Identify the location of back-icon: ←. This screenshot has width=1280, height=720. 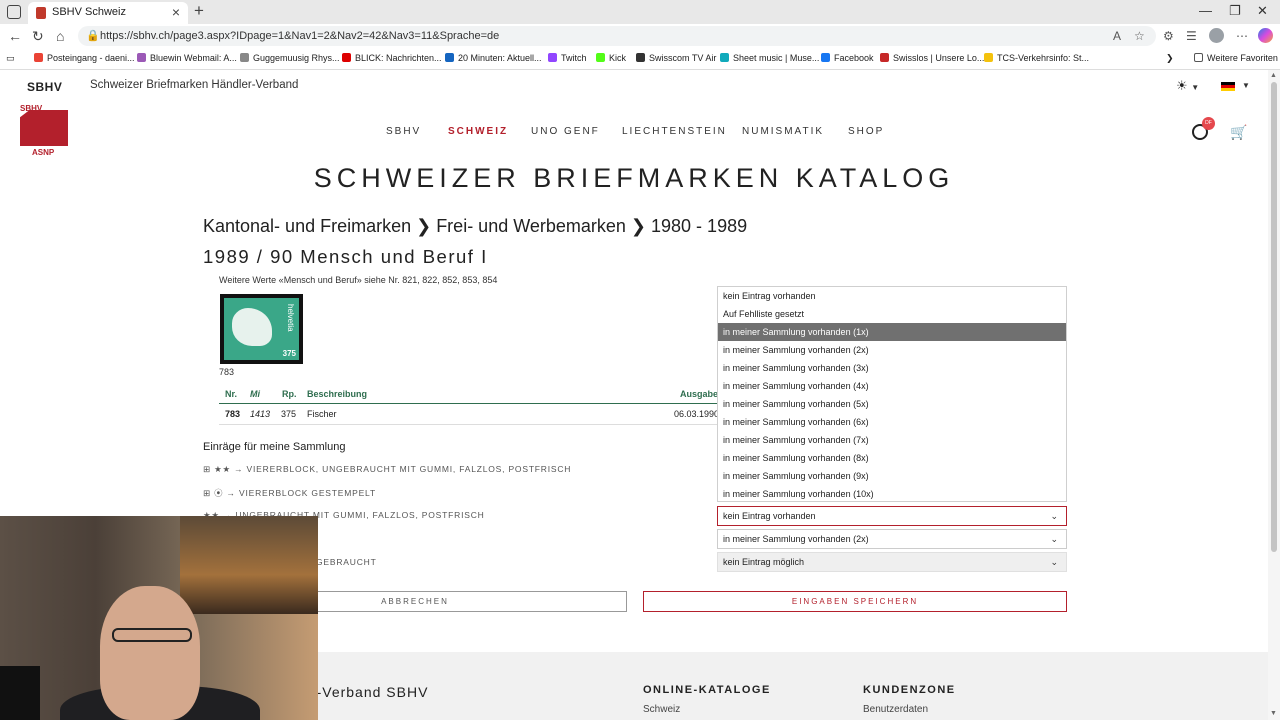
(15, 36).